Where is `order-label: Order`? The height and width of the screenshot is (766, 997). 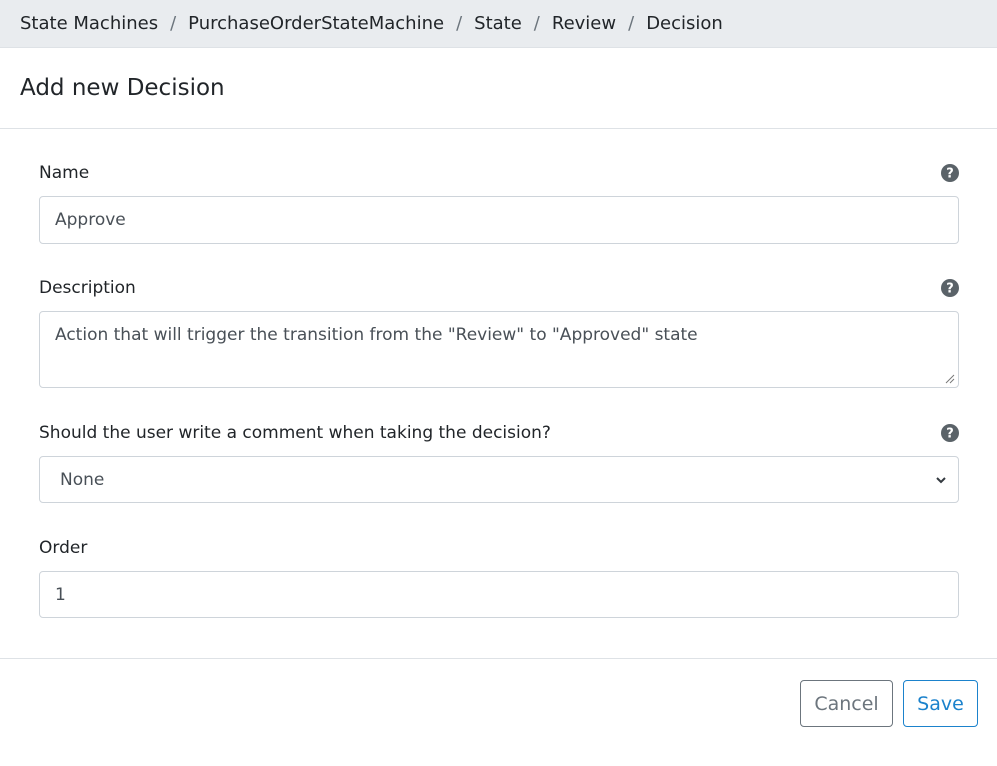 order-label: Order is located at coordinates (63, 548).